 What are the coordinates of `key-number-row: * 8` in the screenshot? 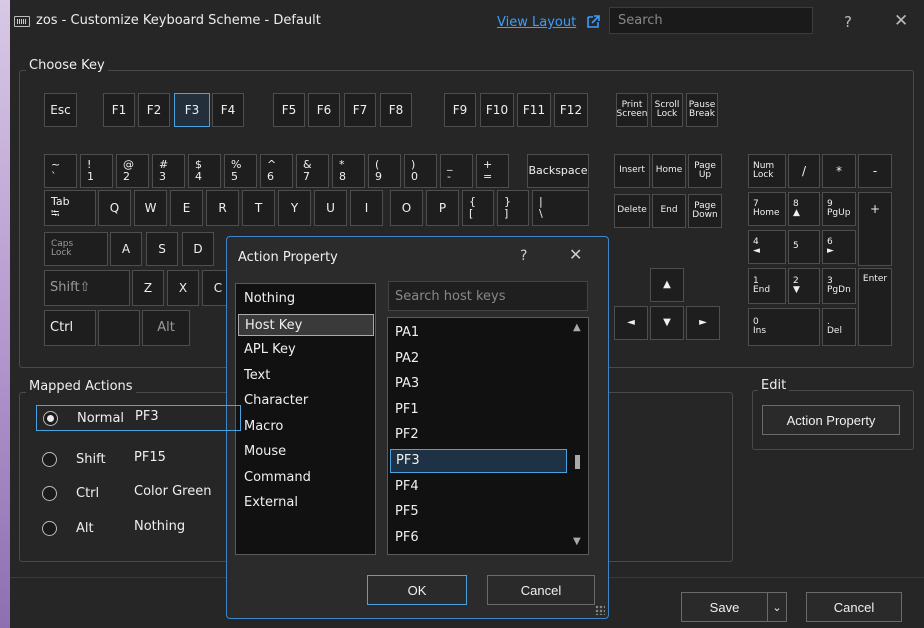 It's located at (348, 171).